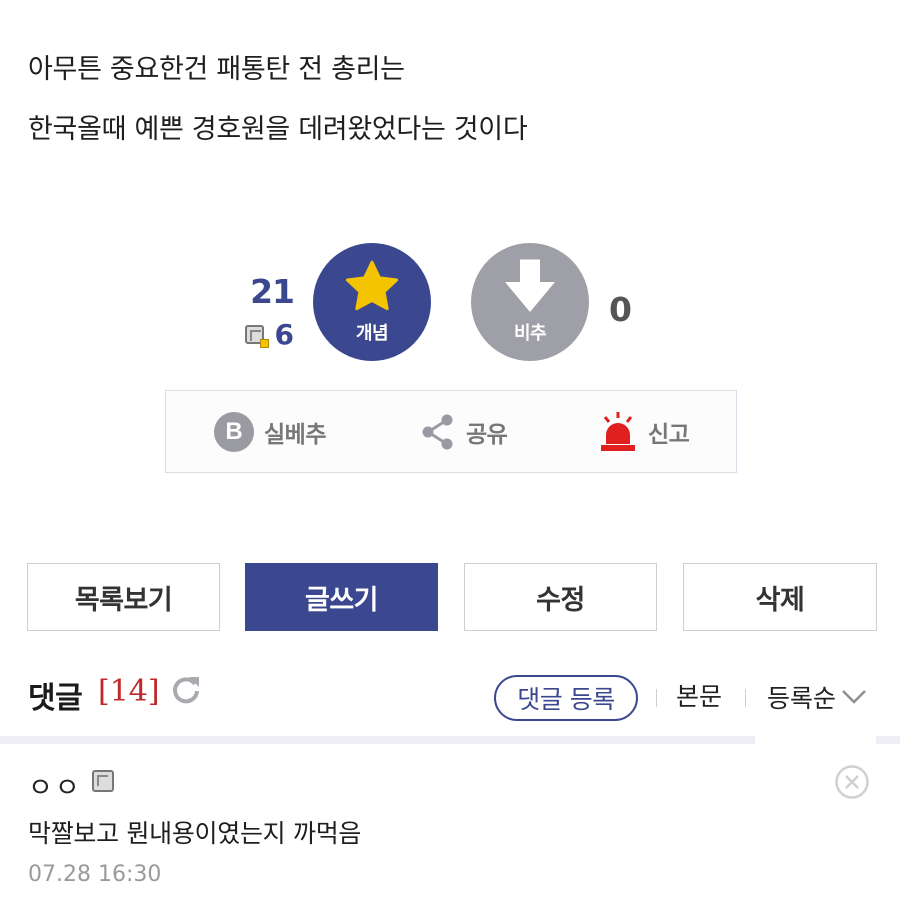 The width and height of the screenshot is (900, 911). Describe the element at coordinates (256, 336) in the screenshot. I see `fixed-nick-icon` at that location.